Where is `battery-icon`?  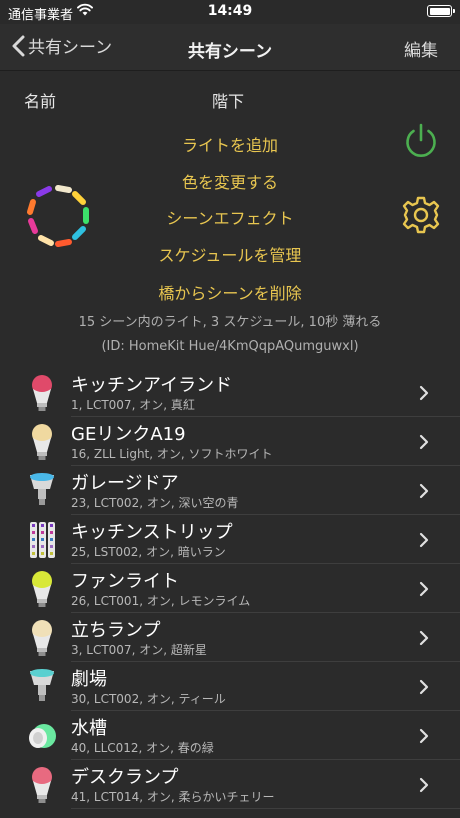 battery-icon is located at coordinates (441, 11).